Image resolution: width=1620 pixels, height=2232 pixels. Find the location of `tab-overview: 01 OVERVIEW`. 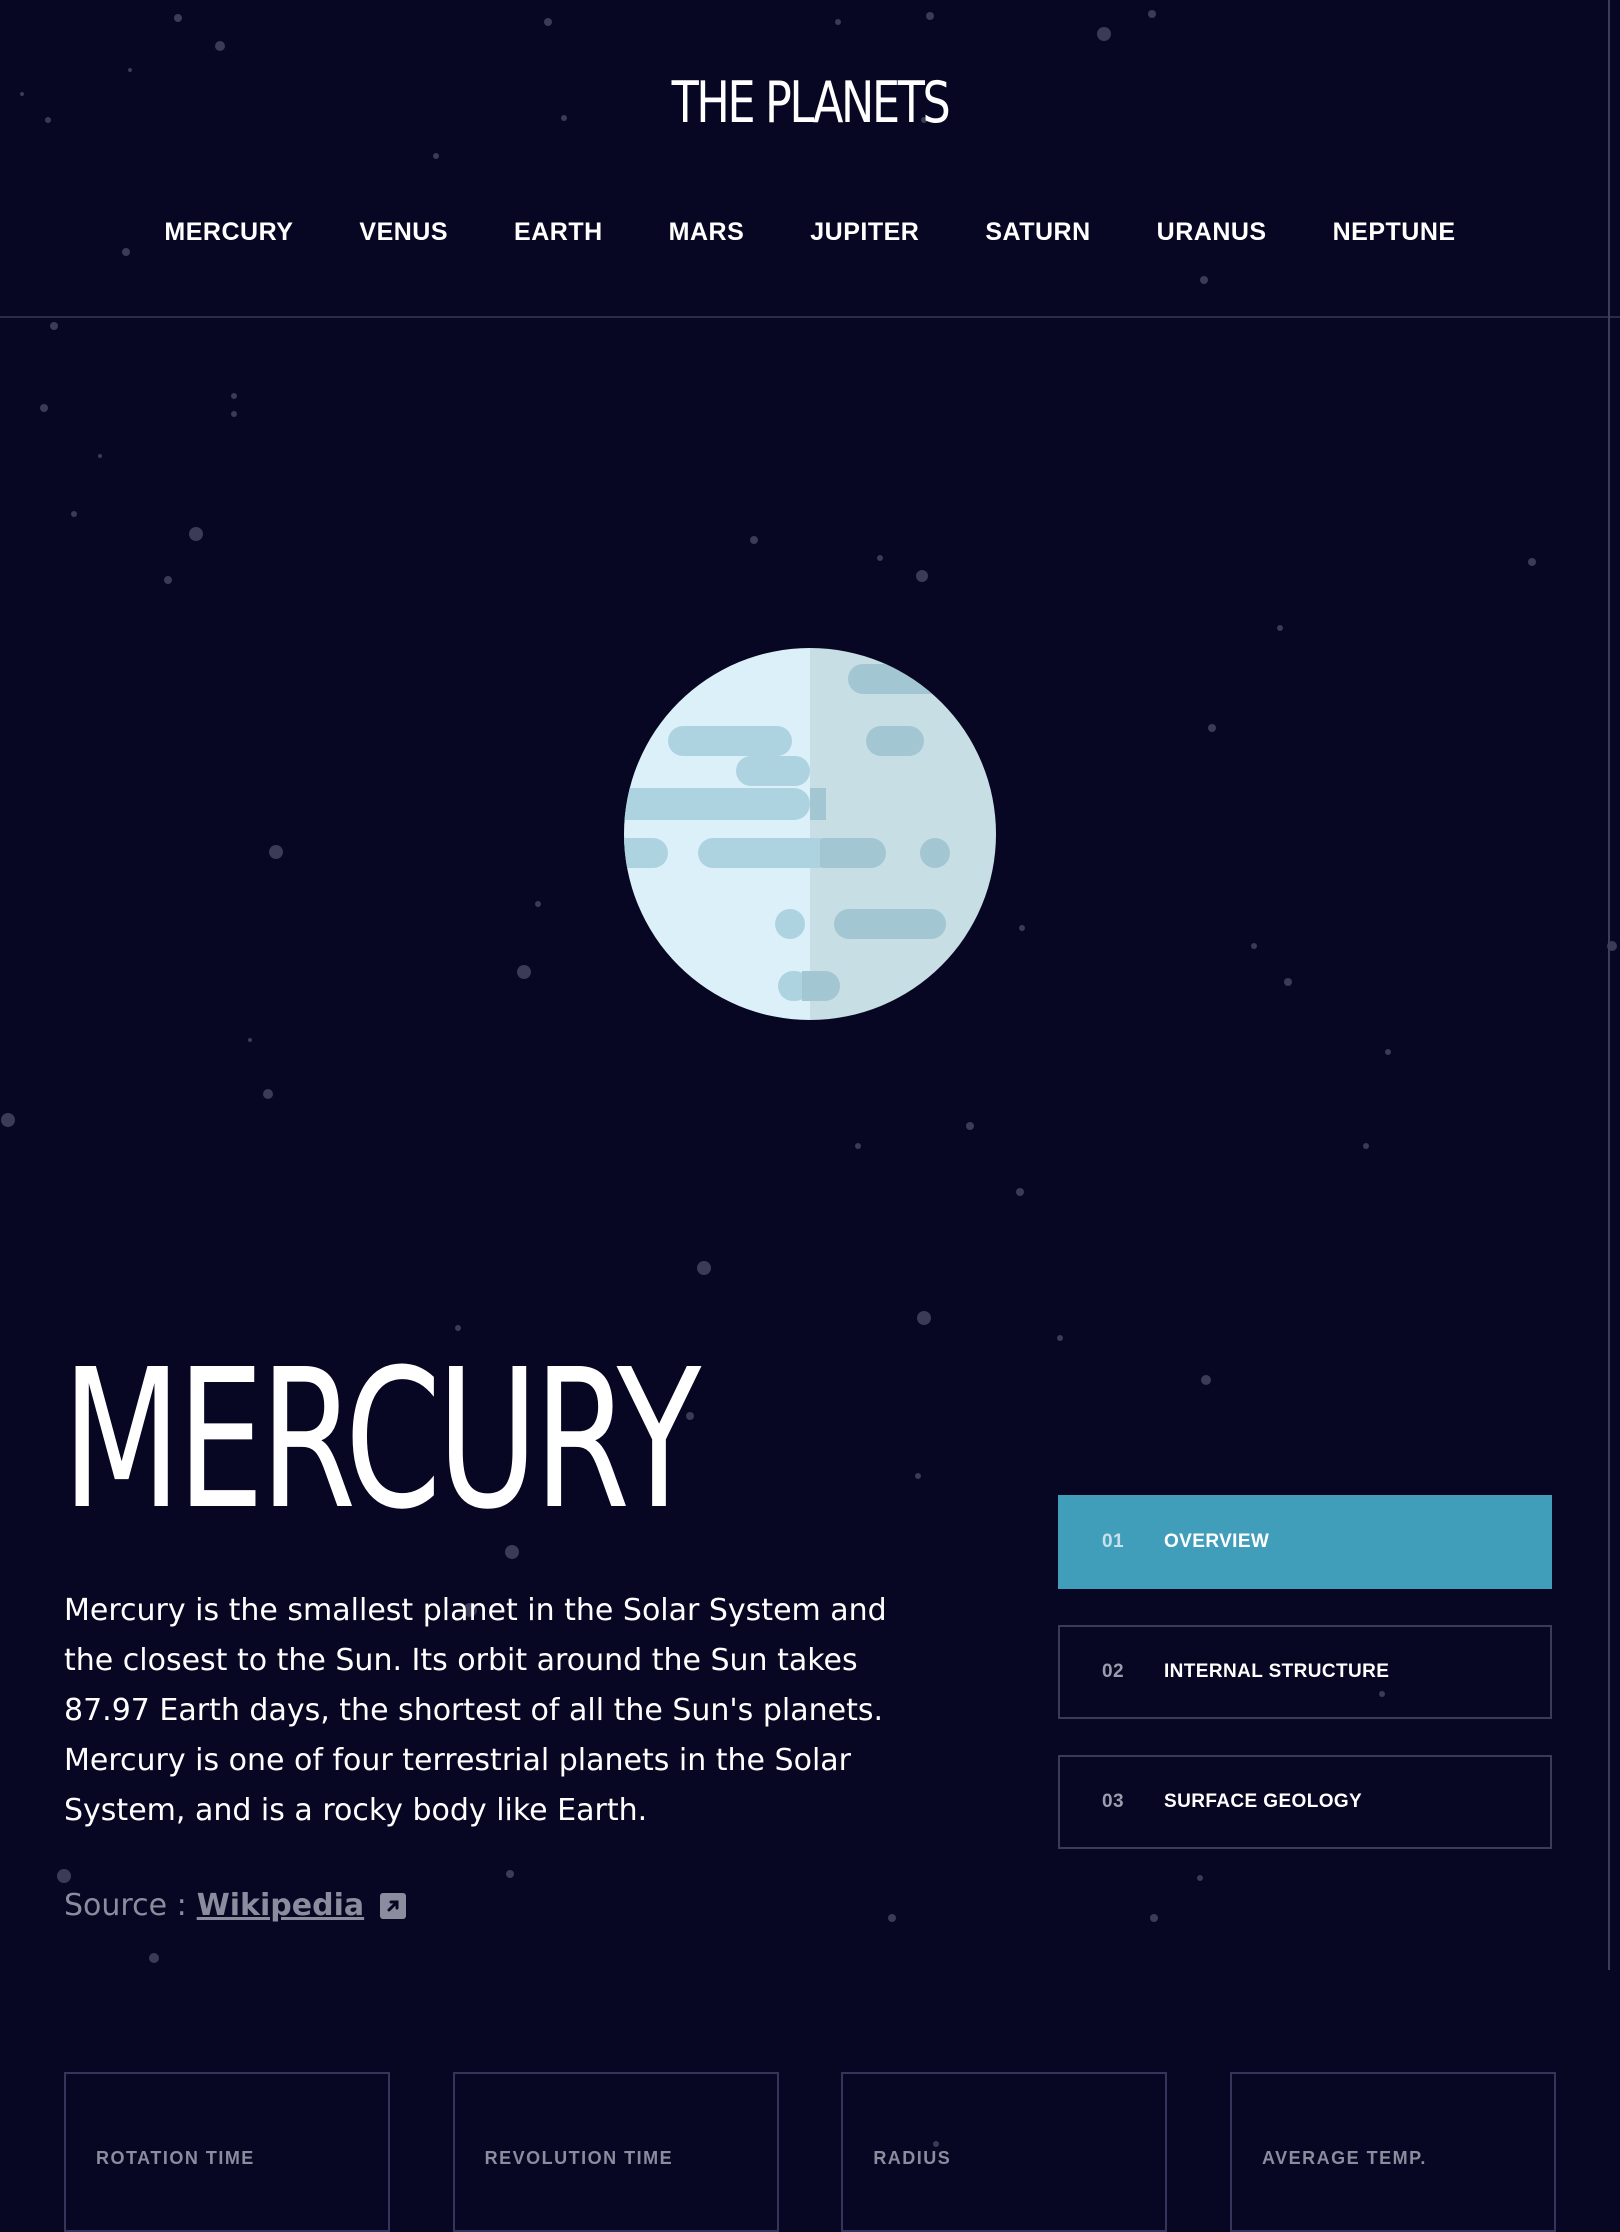

tab-overview: 01 OVERVIEW is located at coordinates (1305, 1542).